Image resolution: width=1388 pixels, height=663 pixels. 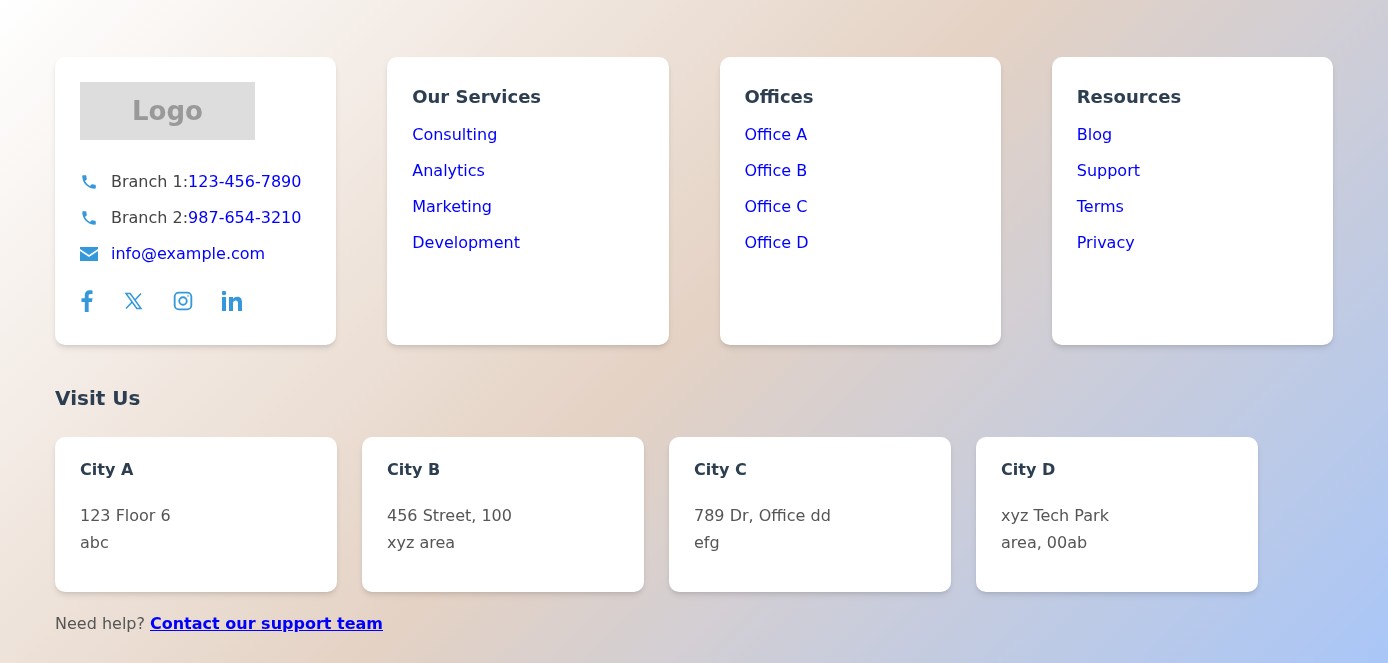 I want to click on address-line: 456 Street, 100, so click(x=449, y=516).